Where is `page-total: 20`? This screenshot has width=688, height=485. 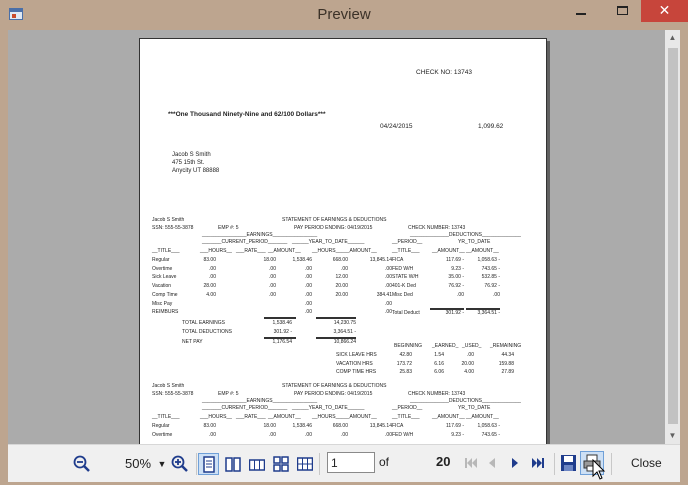 page-total: 20 is located at coordinates (443, 461).